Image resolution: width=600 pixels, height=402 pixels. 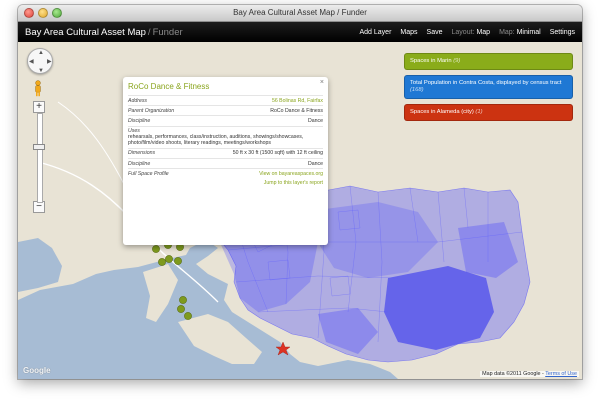 I want to click on popup-row-label: Parent Organization, so click(x=151, y=110).